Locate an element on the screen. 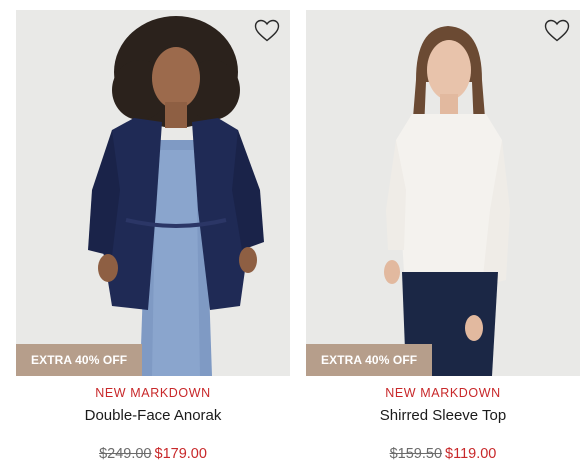 This screenshot has height=463, width=585. product-name-link: Double-Face Anorak is located at coordinates (153, 416).